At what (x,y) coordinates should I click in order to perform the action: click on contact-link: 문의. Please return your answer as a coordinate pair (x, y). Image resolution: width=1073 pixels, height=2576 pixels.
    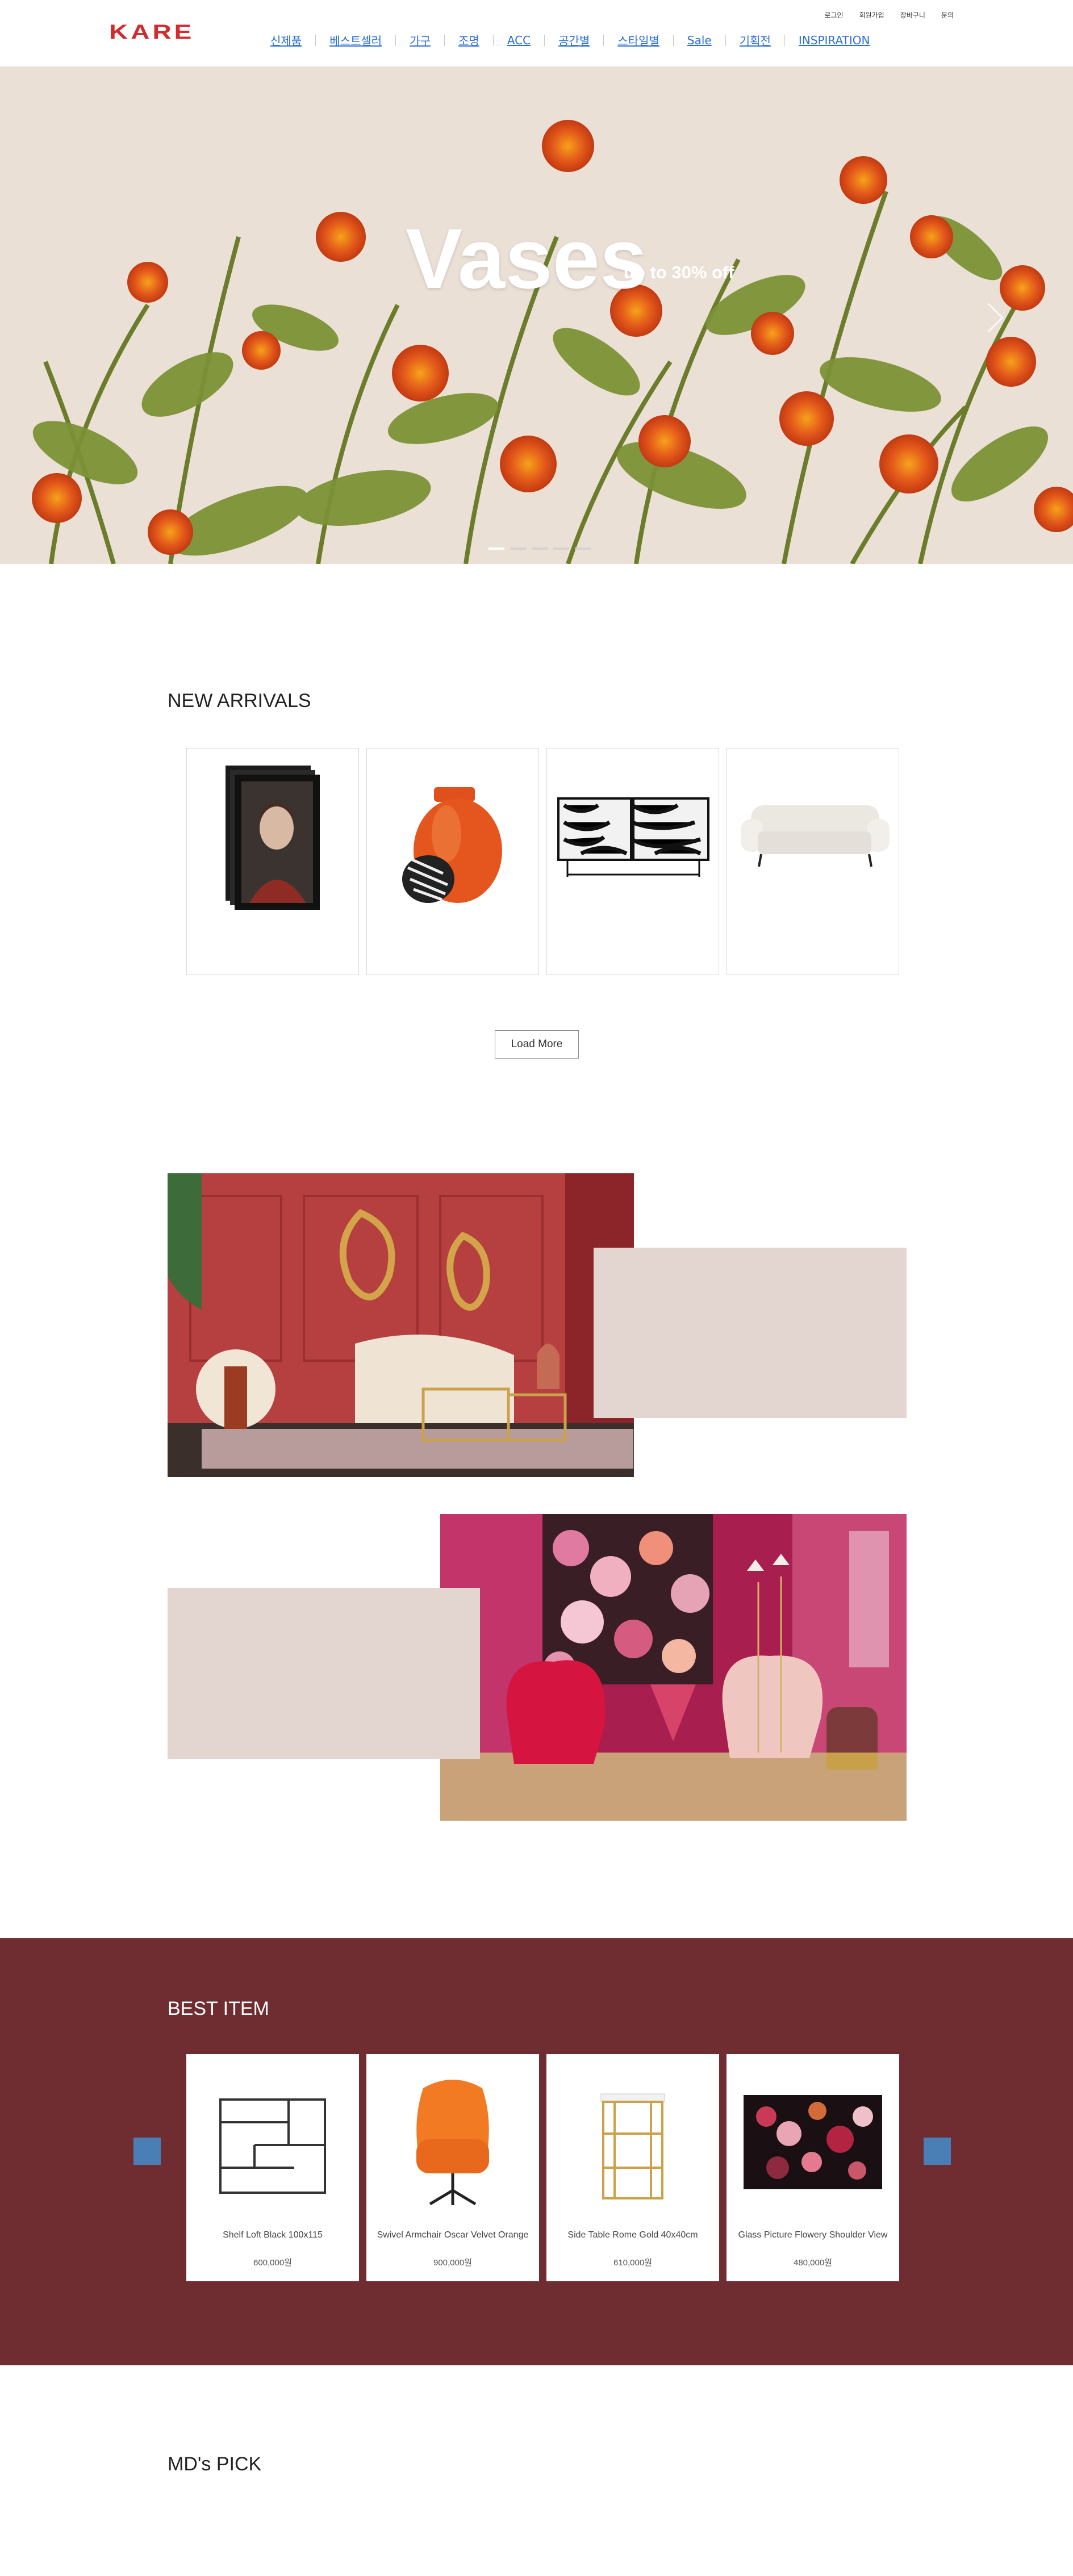
    Looking at the image, I should click on (947, 15).